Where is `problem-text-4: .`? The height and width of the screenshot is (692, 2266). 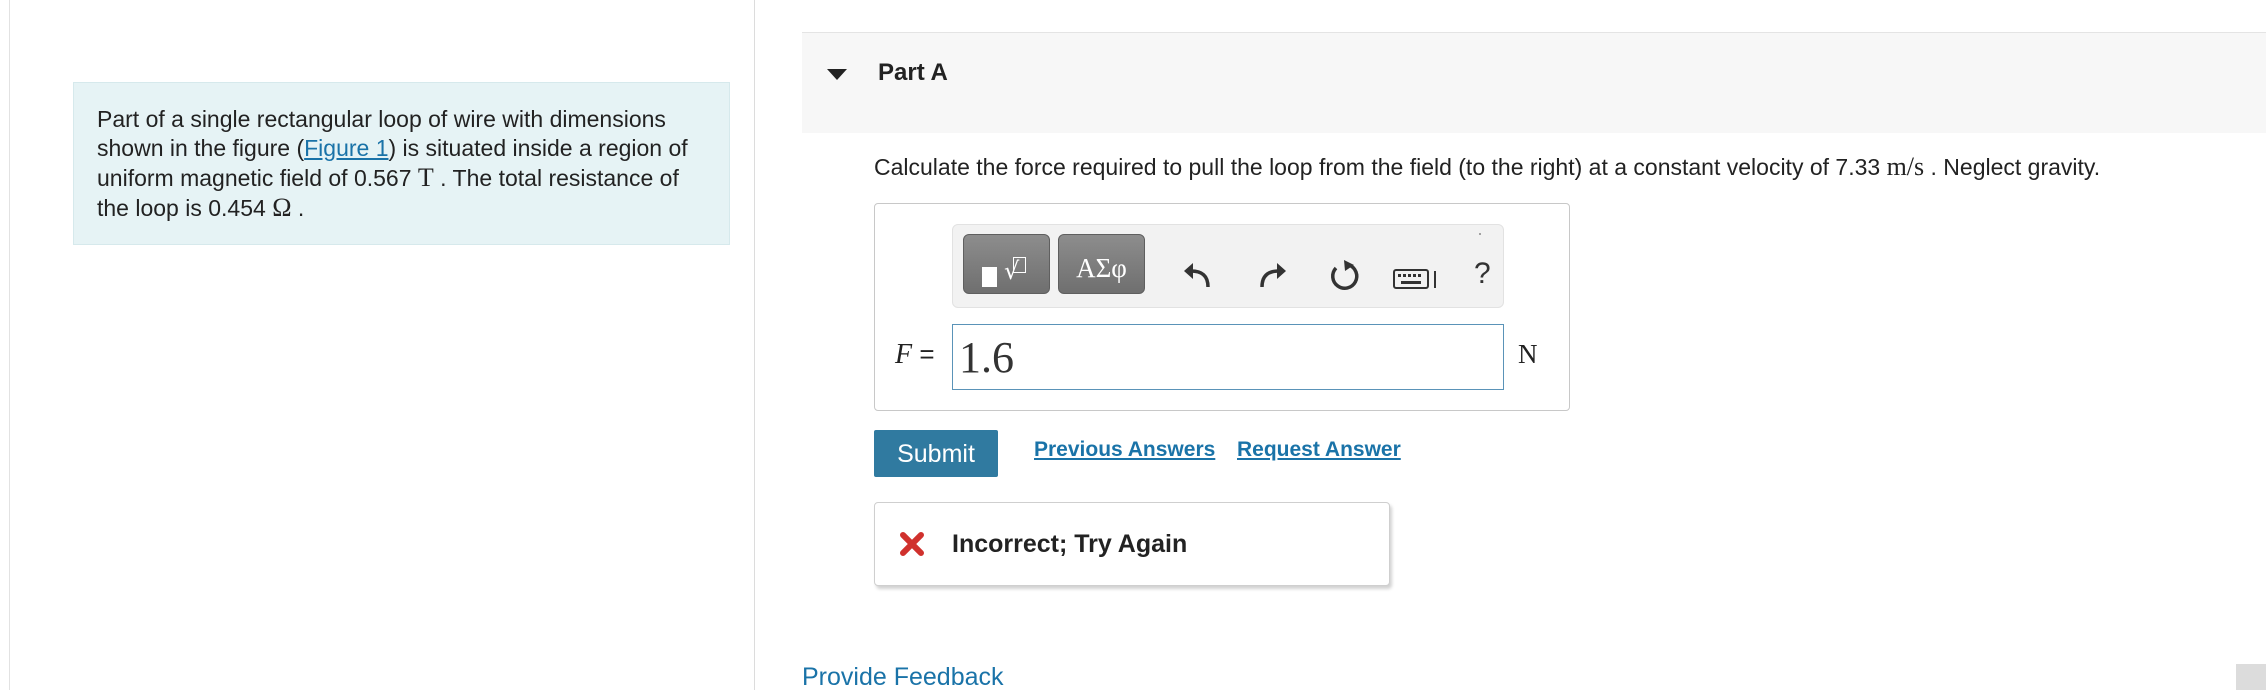
problem-text-4: . is located at coordinates (298, 208).